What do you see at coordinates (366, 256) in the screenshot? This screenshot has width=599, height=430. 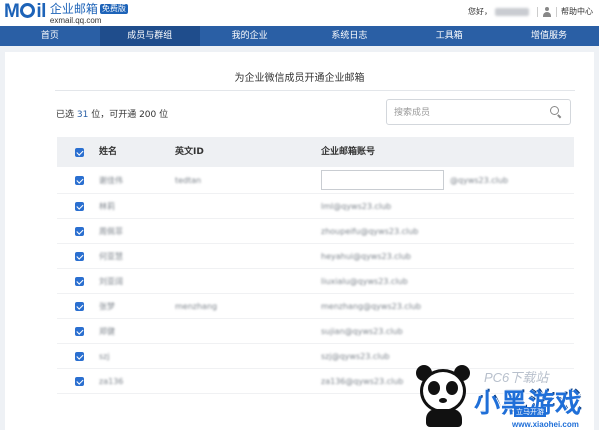 I see `email-account: heyahui@qyws23.club` at bounding box center [366, 256].